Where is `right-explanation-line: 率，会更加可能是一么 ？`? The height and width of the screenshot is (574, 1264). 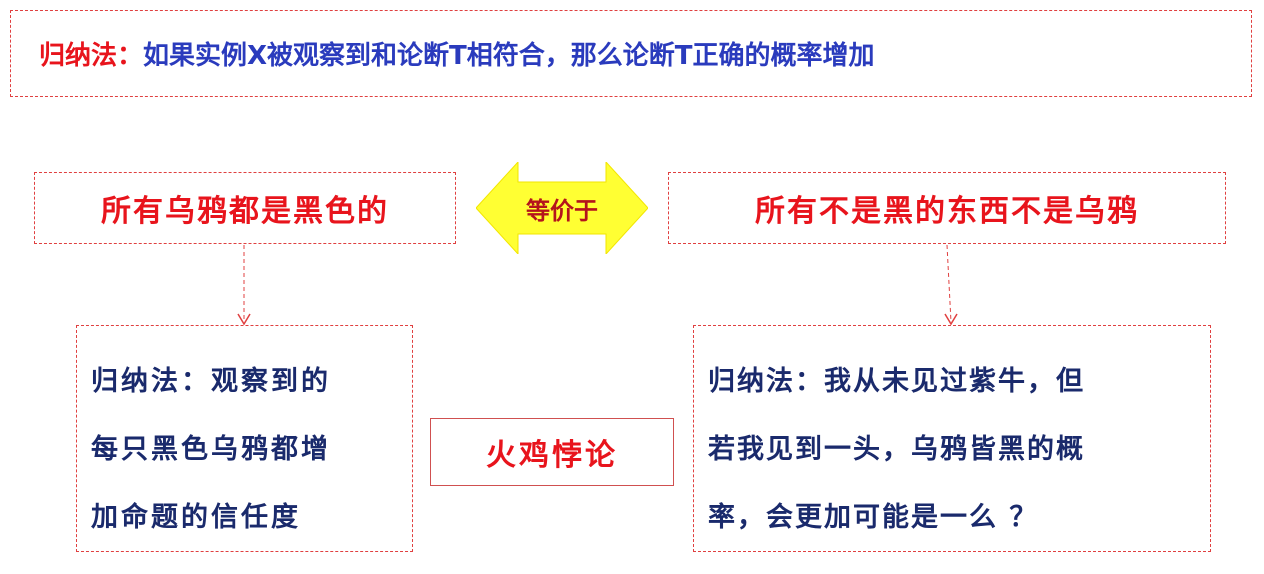 right-explanation-line: 率，会更加可能是一么 ？ is located at coordinates (873, 517).